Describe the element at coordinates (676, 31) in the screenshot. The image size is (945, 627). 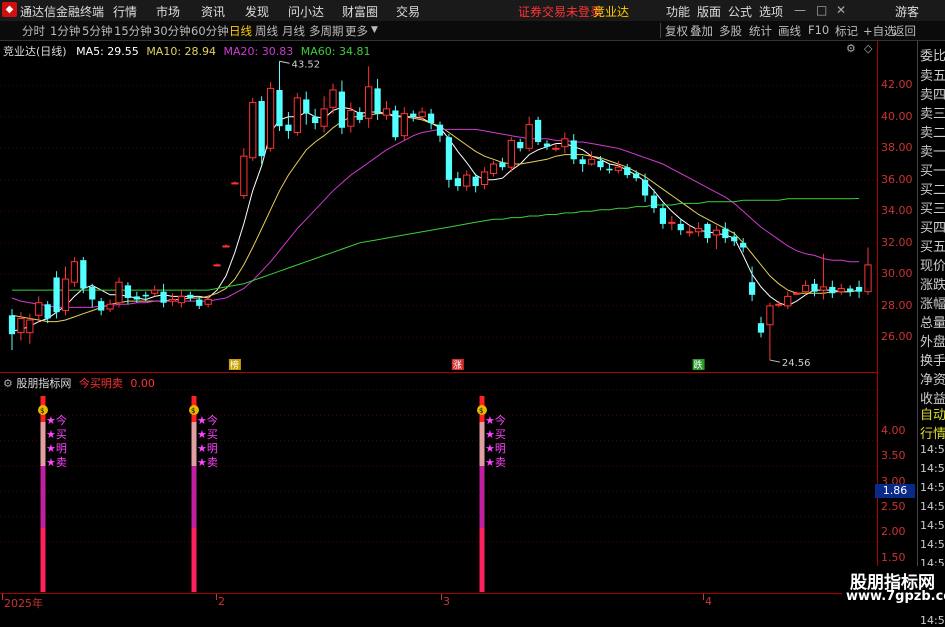
I see `btn-fuquan: 复权` at that location.